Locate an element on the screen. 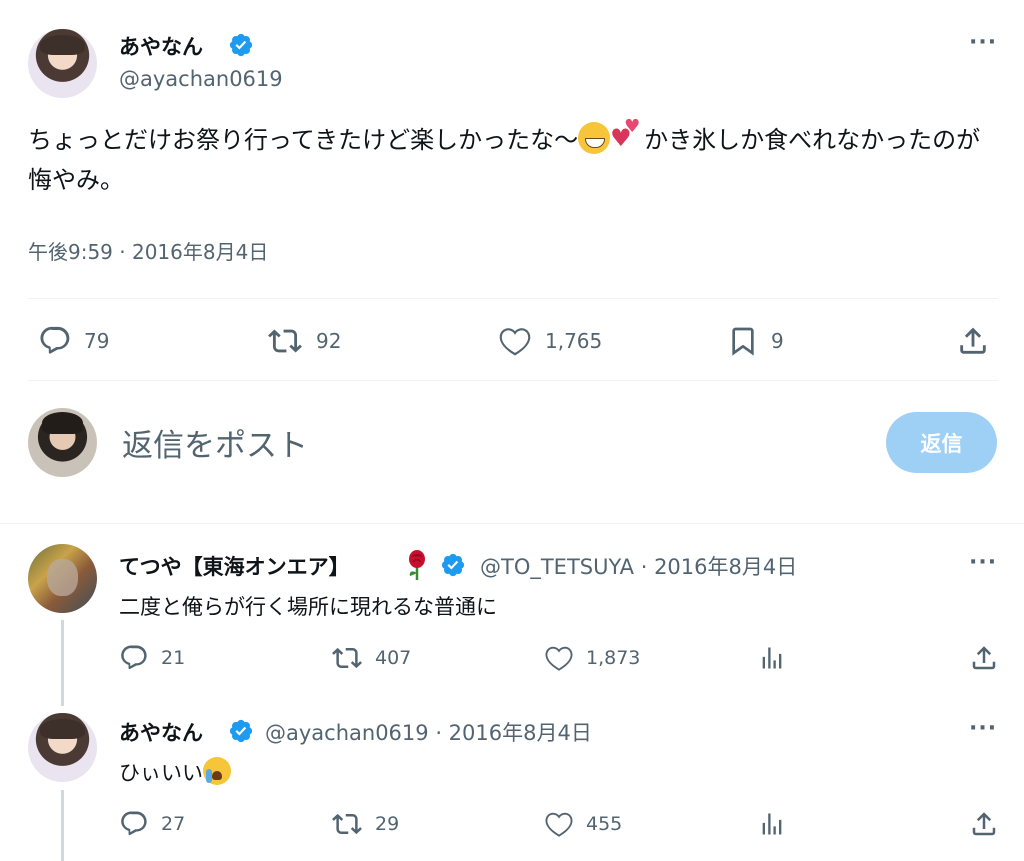  like-action: 1,873 is located at coordinates (592, 658).